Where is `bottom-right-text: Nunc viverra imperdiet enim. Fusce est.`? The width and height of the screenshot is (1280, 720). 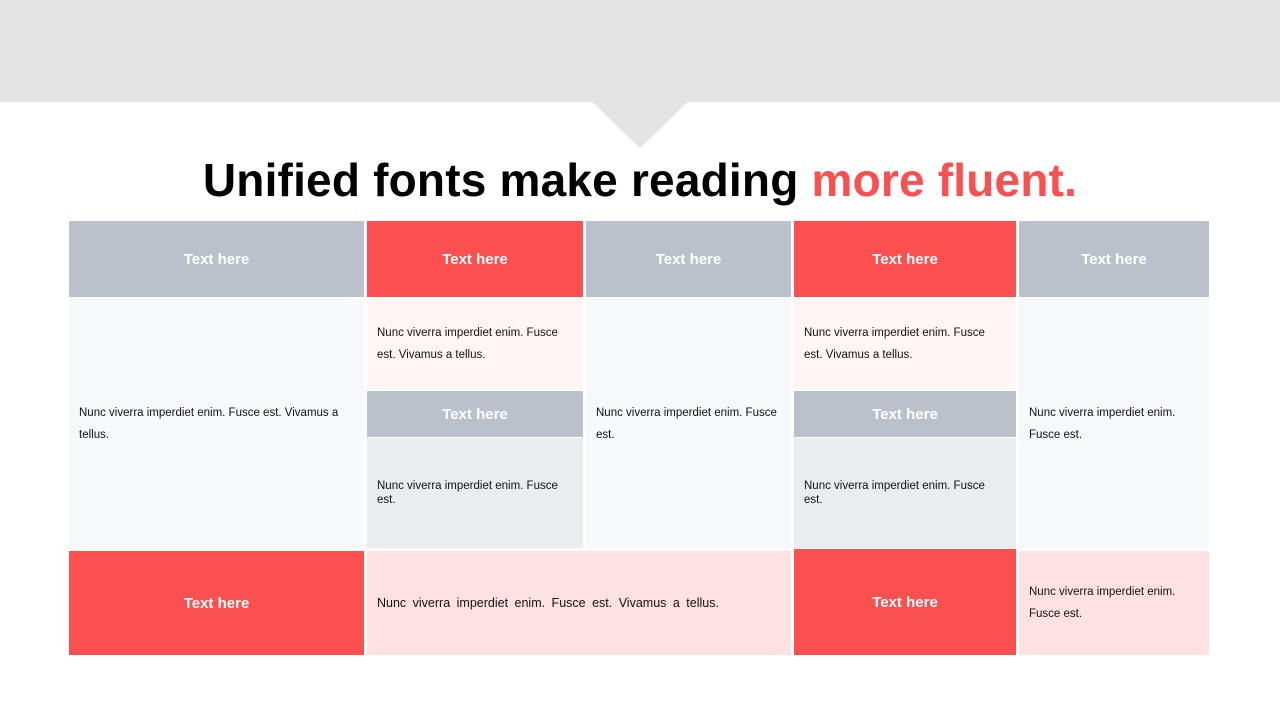 bottom-right-text: Nunc viverra imperdiet enim. Fusce est. is located at coordinates (1102, 603).